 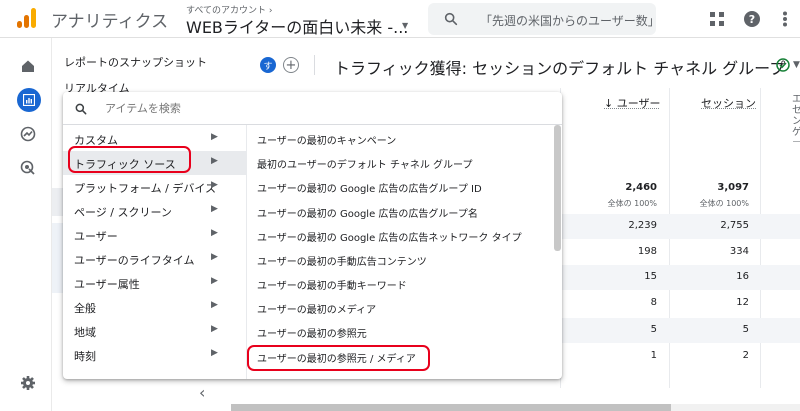 What do you see at coordinates (28, 383) in the screenshot?
I see `settings-icon` at bounding box center [28, 383].